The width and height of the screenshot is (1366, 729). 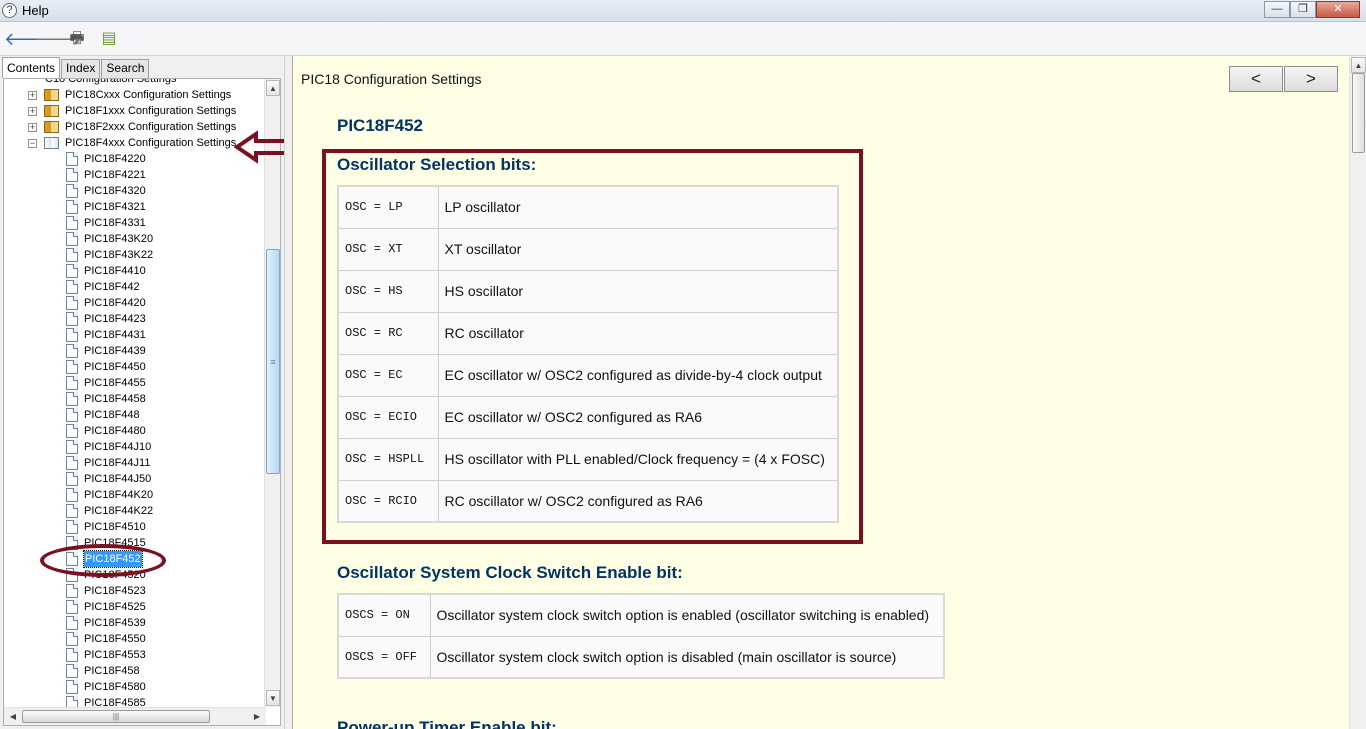 I want to click on topic-nav-buttons: < >, so click(x=1284, y=79).